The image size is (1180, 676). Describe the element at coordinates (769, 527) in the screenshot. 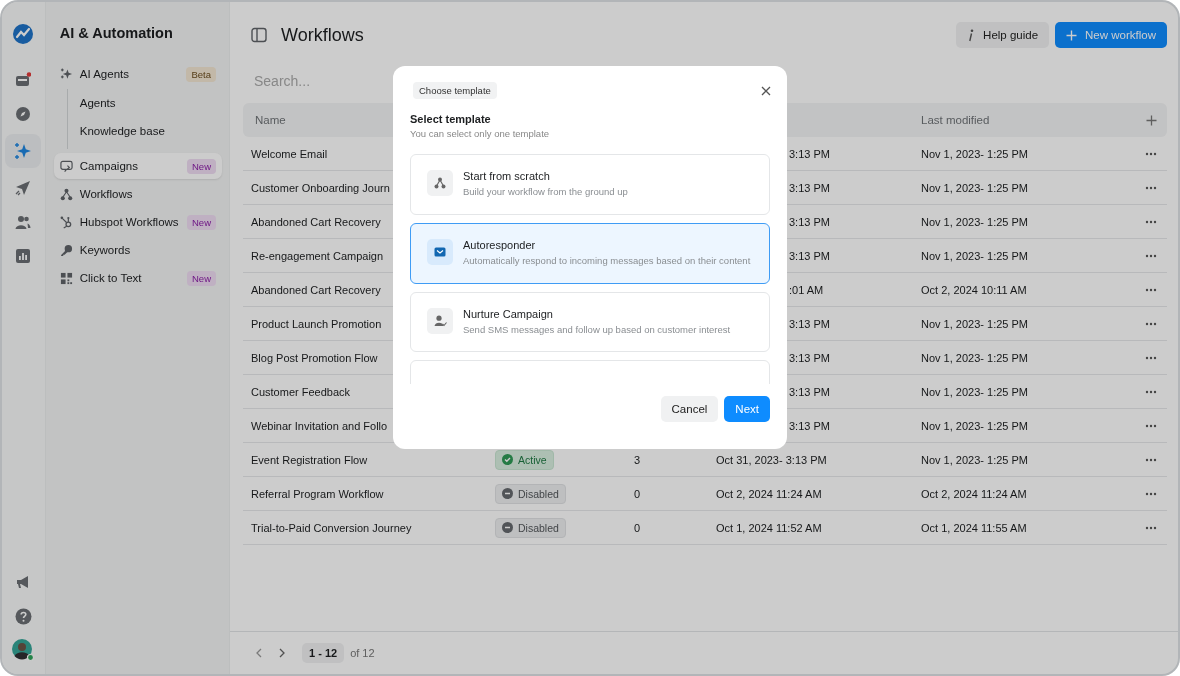

I see `table-cell: Oct 1, 2024 11:52 AM` at that location.